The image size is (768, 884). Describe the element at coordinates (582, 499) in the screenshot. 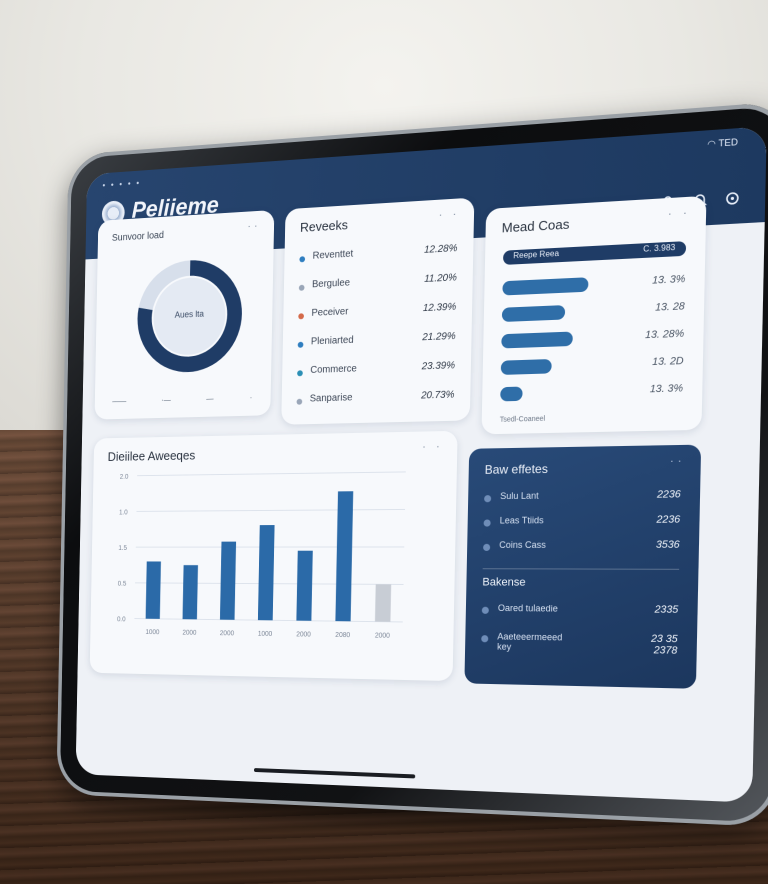

I see `summary-row: Sulu Lant 2236` at that location.